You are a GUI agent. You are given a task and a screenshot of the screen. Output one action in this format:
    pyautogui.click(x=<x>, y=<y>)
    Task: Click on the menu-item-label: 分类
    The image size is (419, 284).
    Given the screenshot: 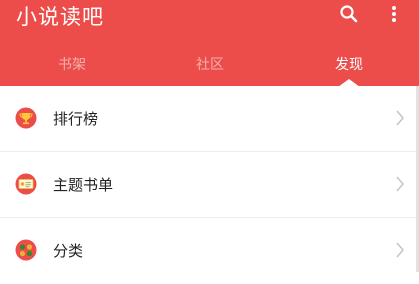 What is the action you would take?
    pyautogui.click(x=68, y=251)
    